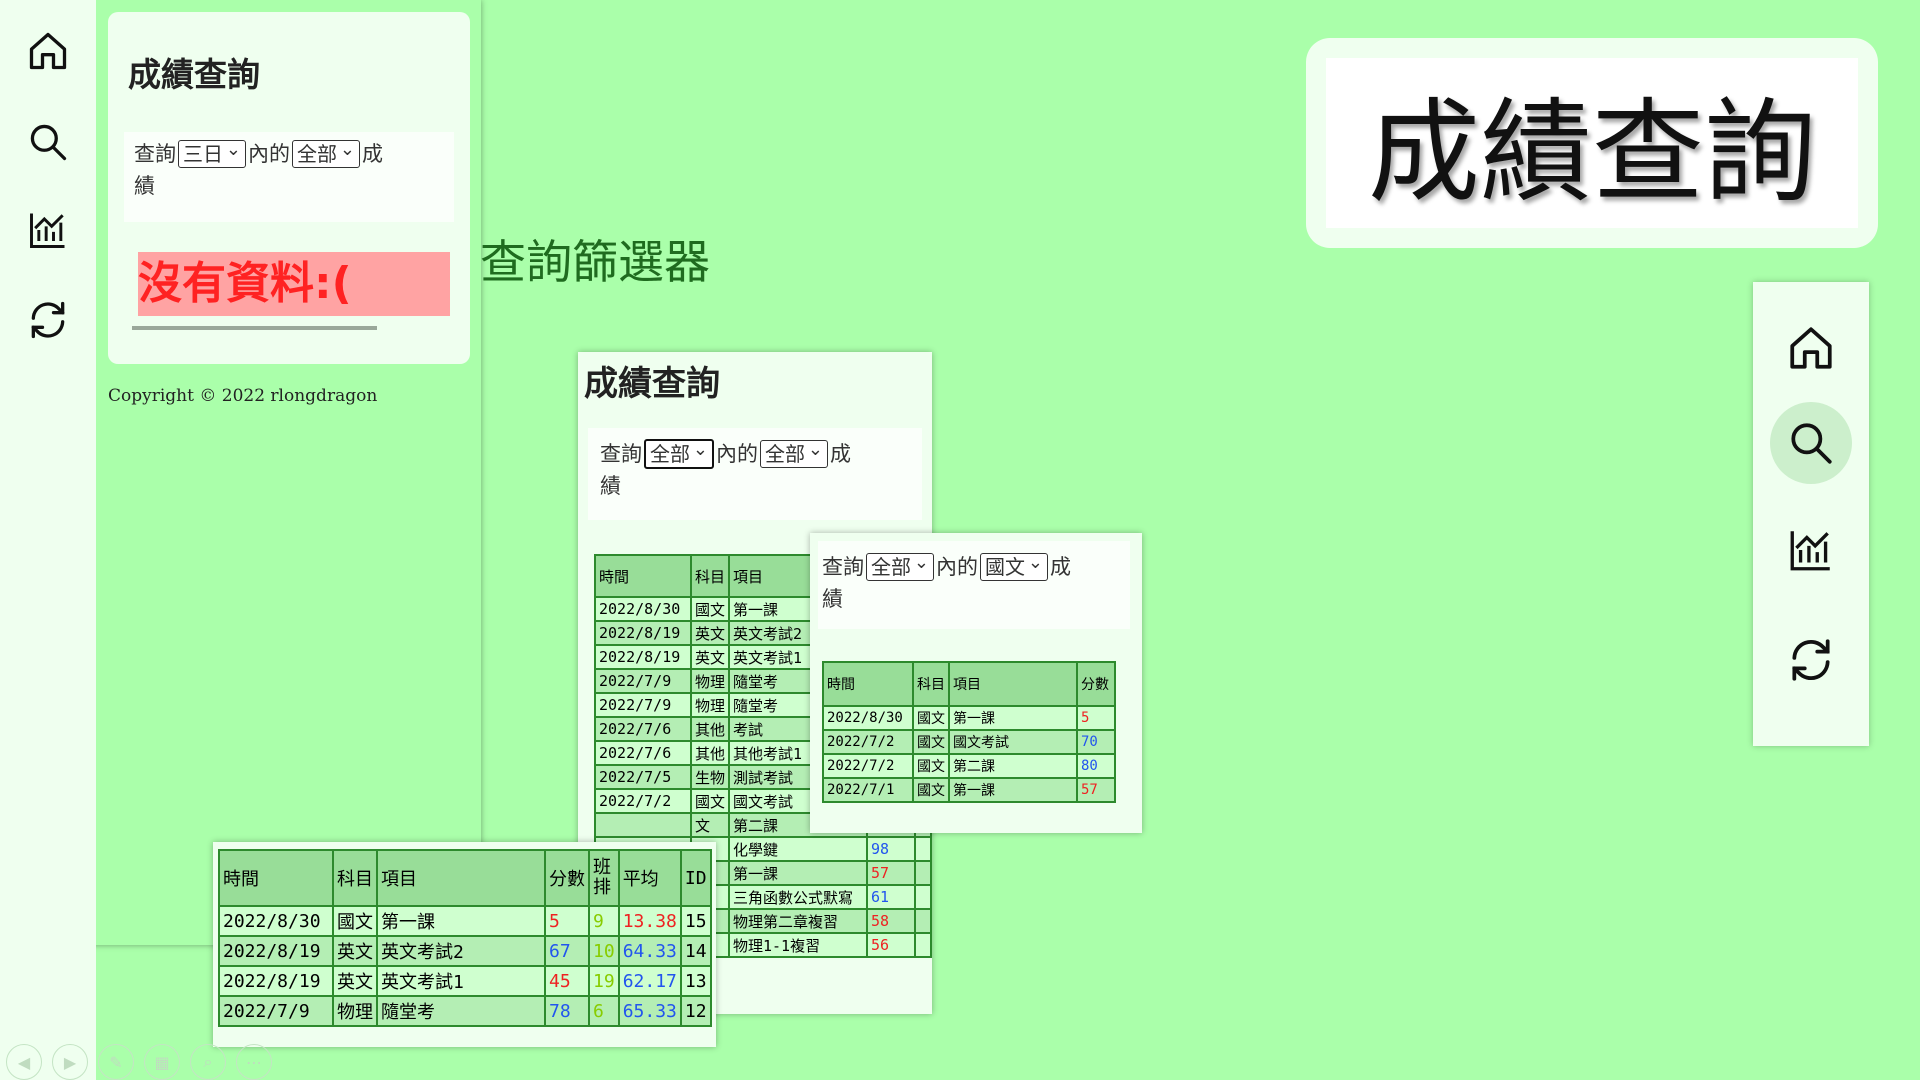  What do you see at coordinates (695, 878) in the screenshot?
I see `column-header: ID` at bounding box center [695, 878].